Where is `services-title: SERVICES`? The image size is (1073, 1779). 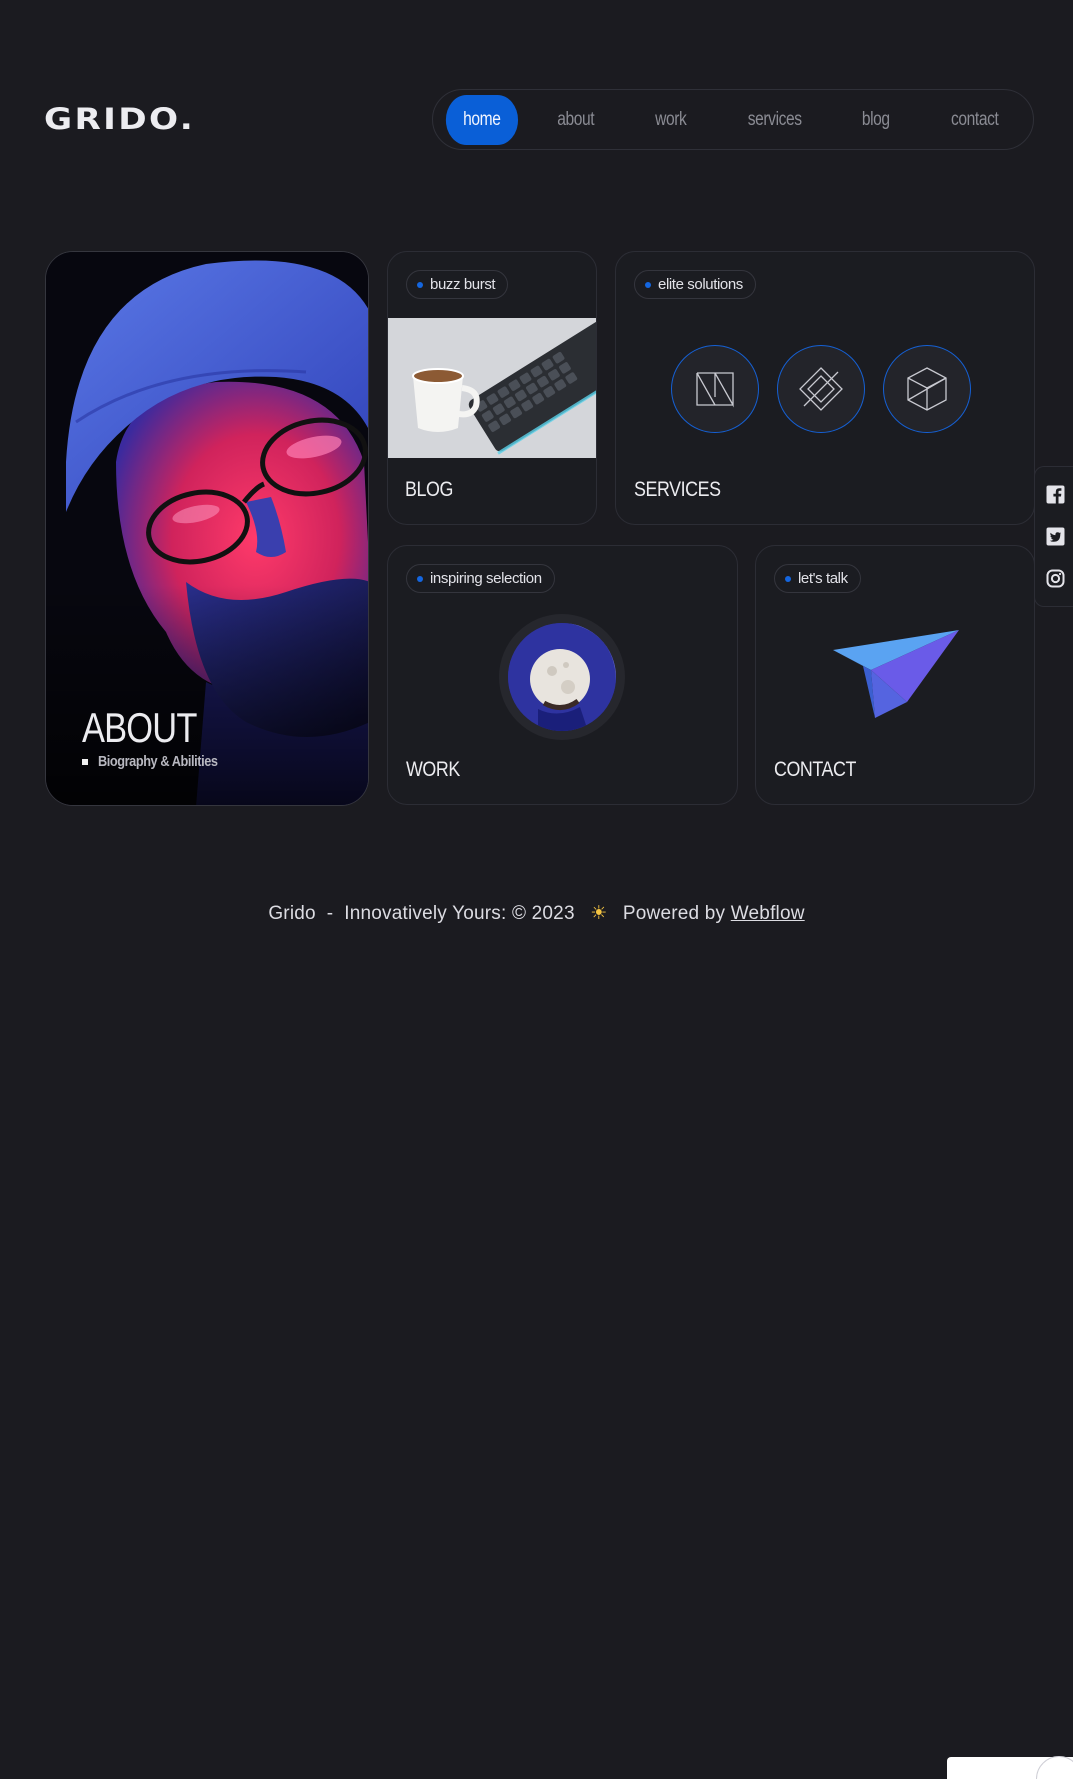 services-title: SERVICES is located at coordinates (677, 489).